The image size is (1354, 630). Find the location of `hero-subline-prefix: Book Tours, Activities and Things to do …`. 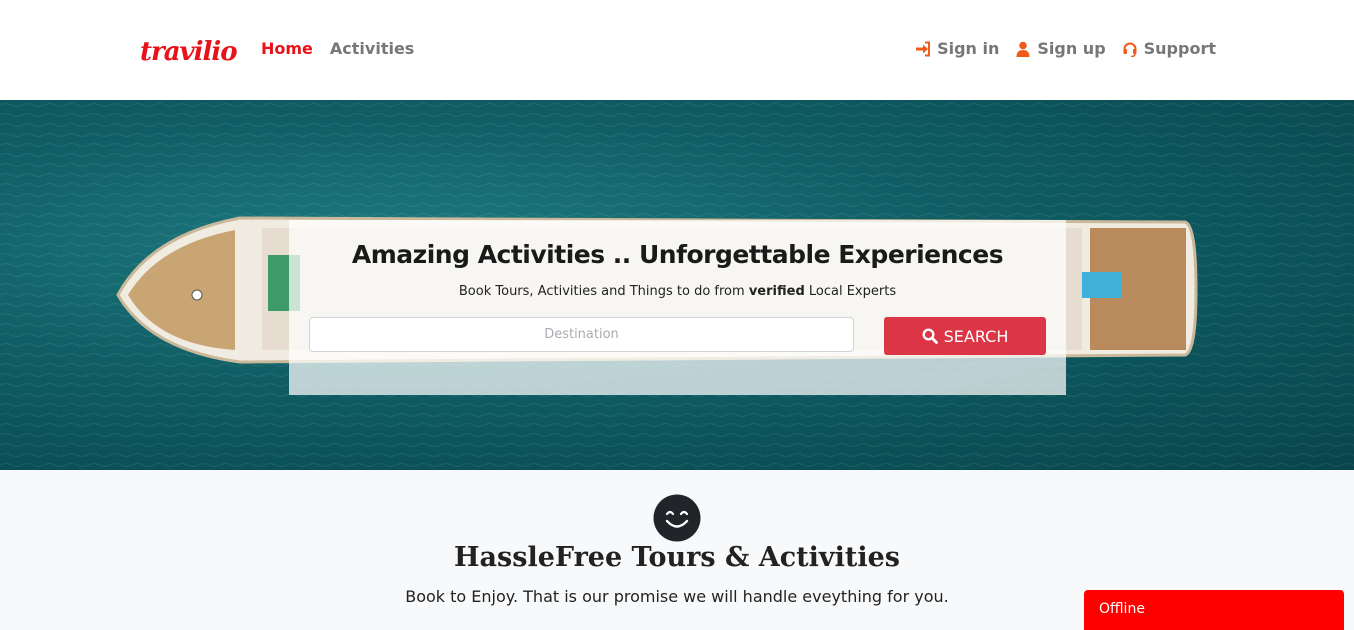

hero-subline-prefix: Book Tours, Activities and Things to do … is located at coordinates (601, 291).